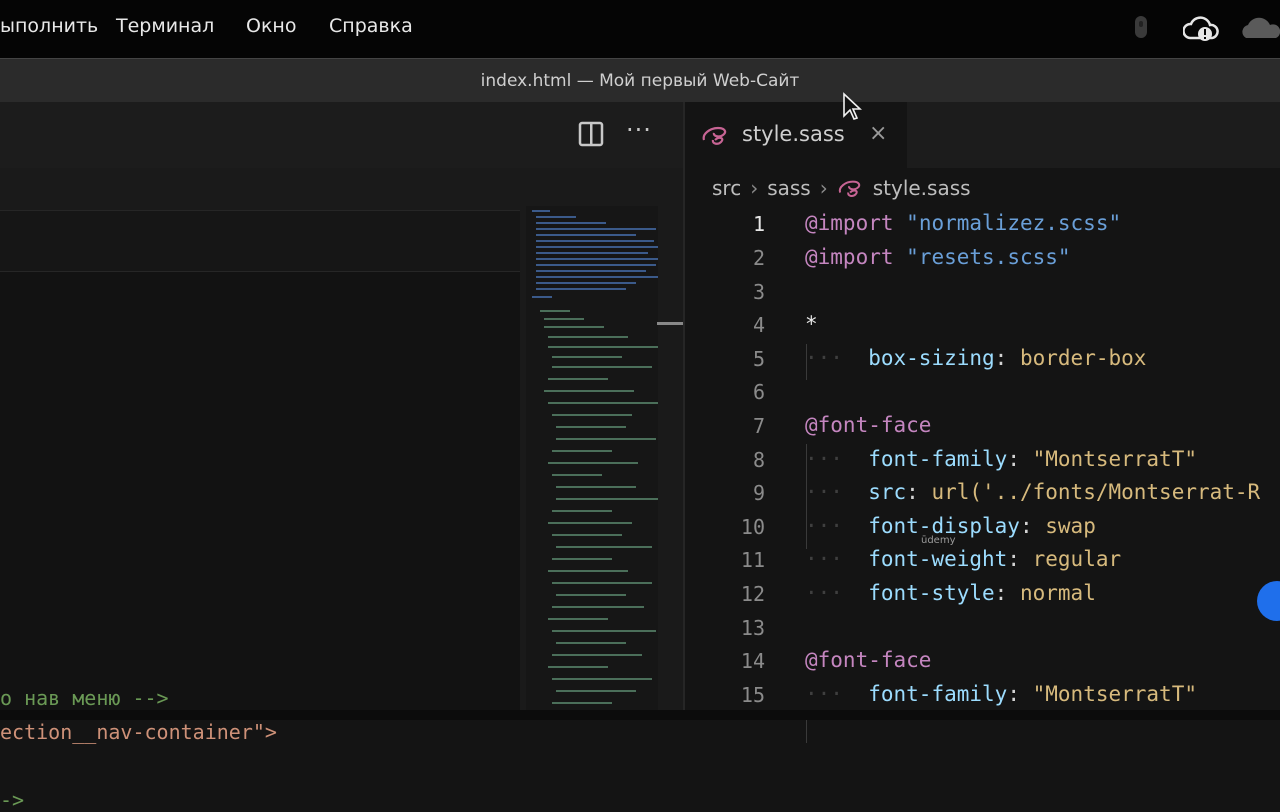 This screenshot has height=812, width=1280. I want to click on line-number: 1, so click(758, 224).